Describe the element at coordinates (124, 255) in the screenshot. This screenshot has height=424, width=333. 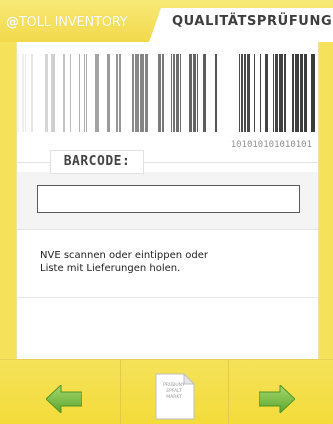
I see `instruction-line-1: NVE scannen oder eintippen oder` at that location.